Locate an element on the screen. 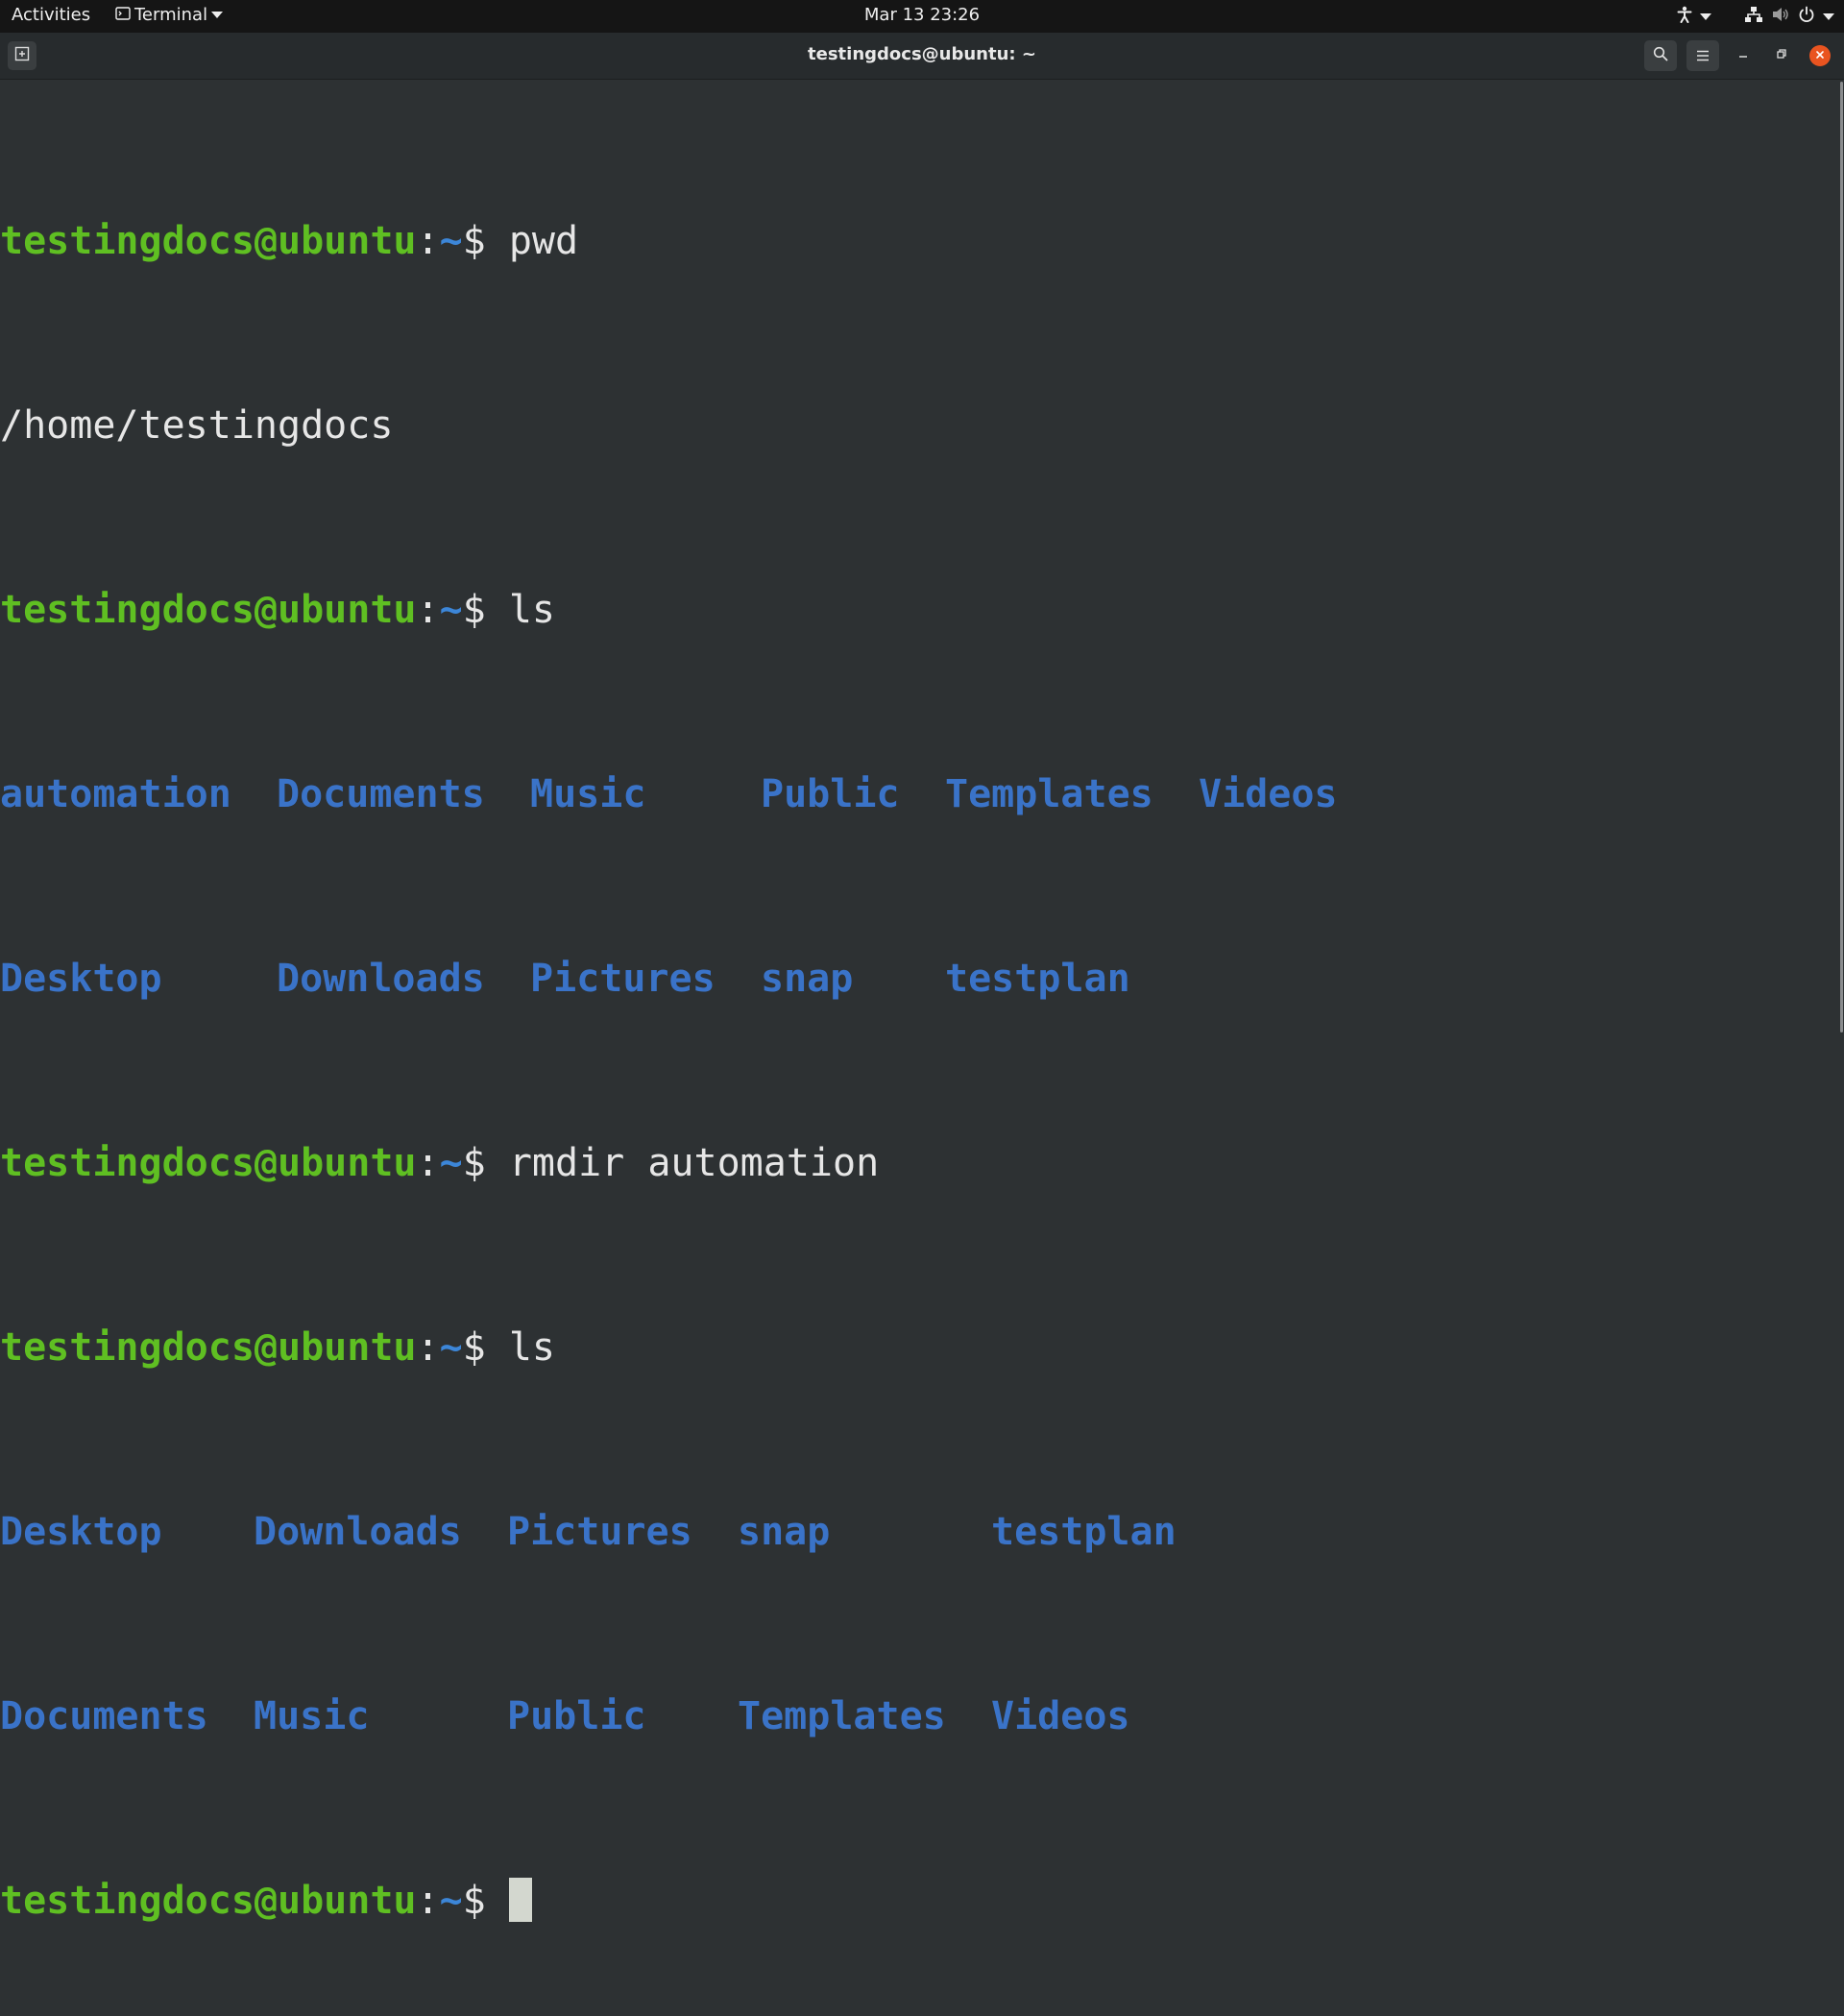 The height and width of the screenshot is (2016, 1844). app-menu-label: Terminal is located at coordinates (171, 15).